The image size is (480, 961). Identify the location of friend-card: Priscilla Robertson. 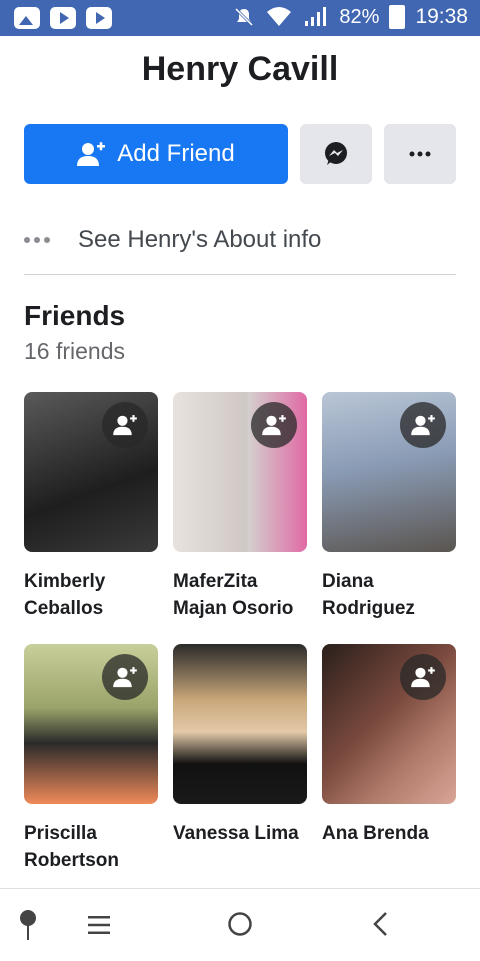
(91, 759).